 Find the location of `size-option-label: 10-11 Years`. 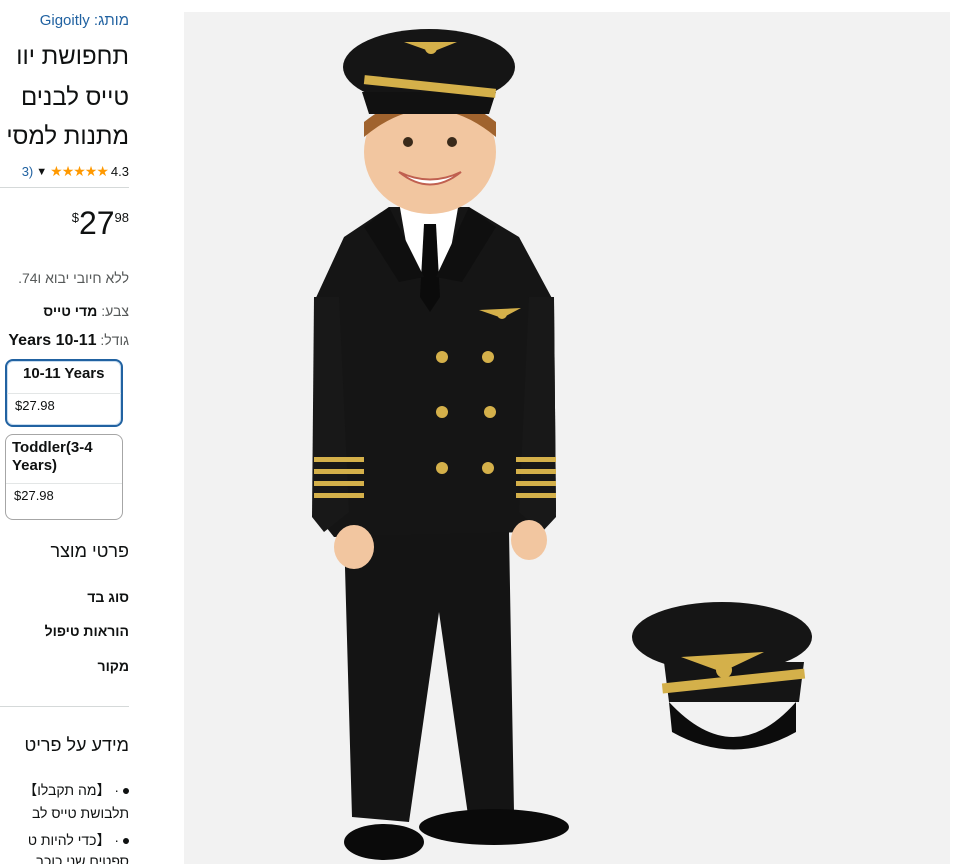

size-option-label: 10-11 Years is located at coordinates (64, 373).